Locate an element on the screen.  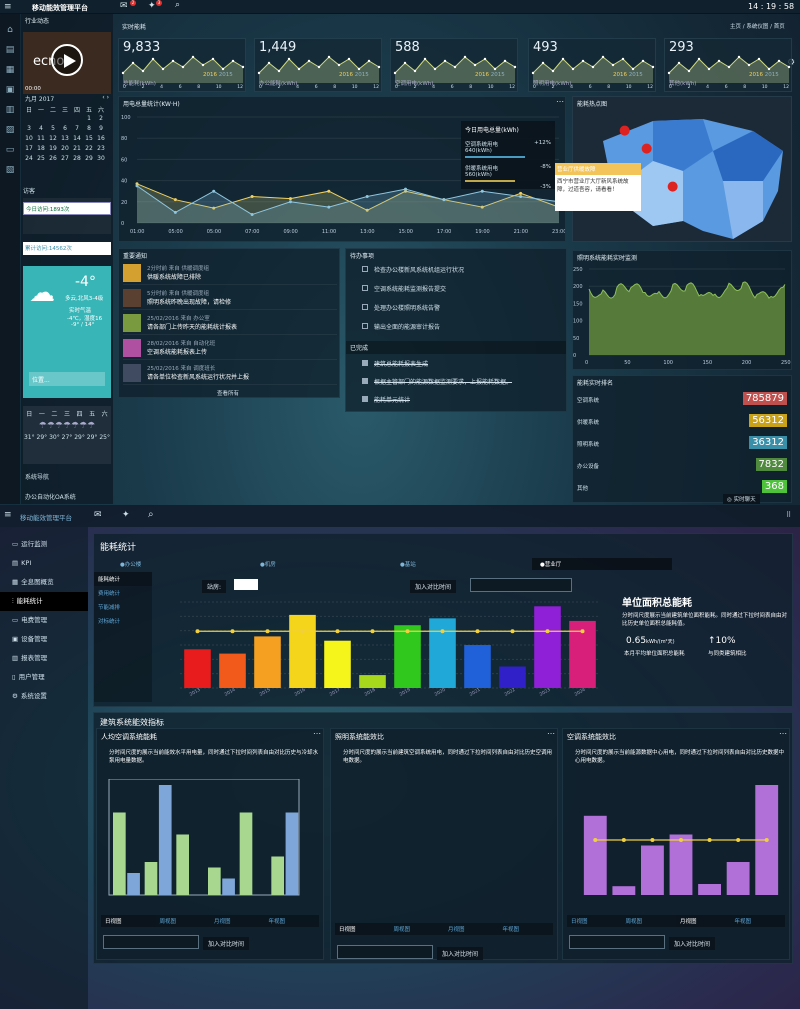
menu-item: ▤ KPI is located at coordinates (44, 563).